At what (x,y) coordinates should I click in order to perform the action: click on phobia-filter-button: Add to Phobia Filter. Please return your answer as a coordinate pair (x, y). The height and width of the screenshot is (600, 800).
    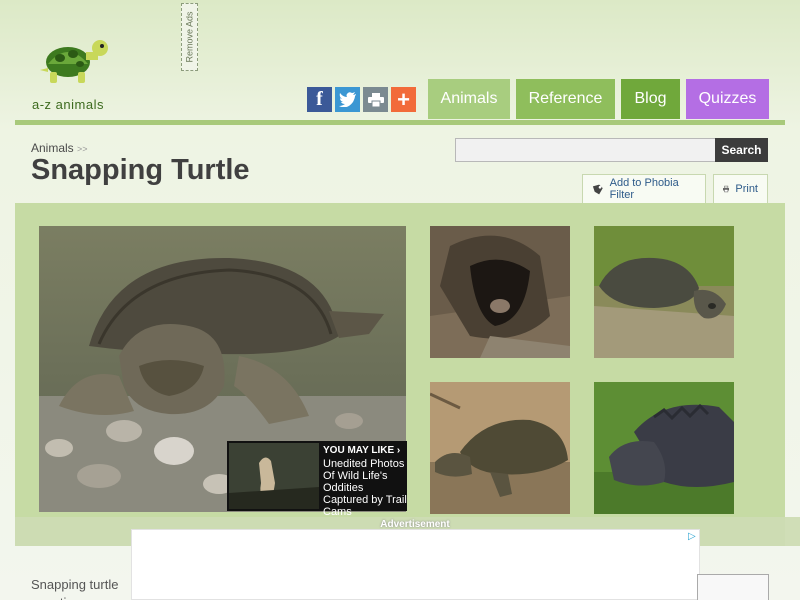
    Looking at the image, I should click on (644, 189).